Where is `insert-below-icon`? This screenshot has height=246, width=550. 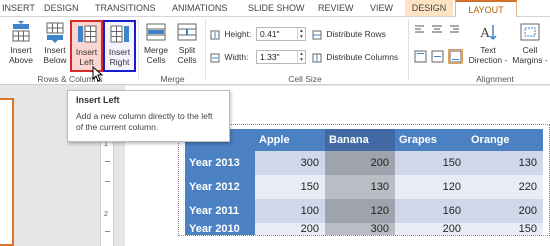
insert-below-icon is located at coordinates (55, 32).